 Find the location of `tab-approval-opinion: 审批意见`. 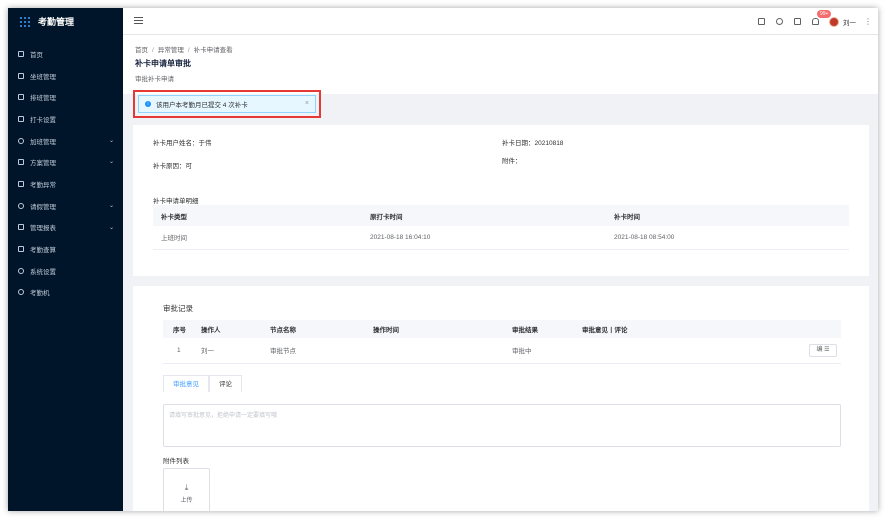

tab-approval-opinion: 审批意见 is located at coordinates (186, 383).